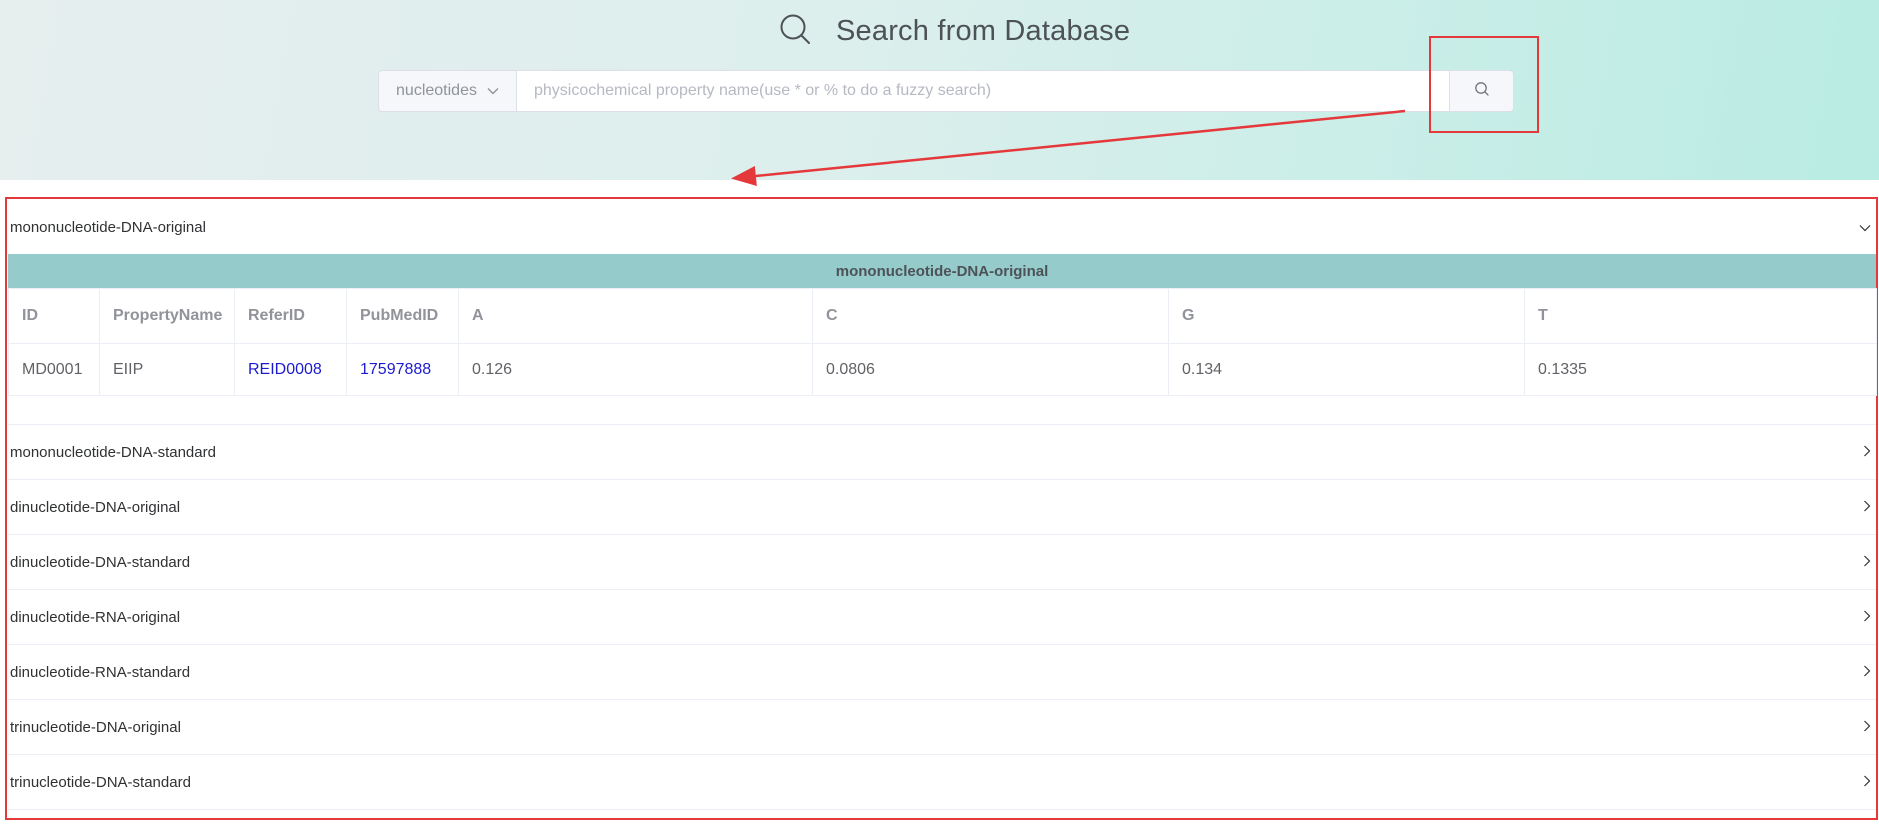  What do you see at coordinates (113, 452) in the screenshot?
I see `collapse-title: mononucleotide-DNA-standard` at bounding box center [113, 452].